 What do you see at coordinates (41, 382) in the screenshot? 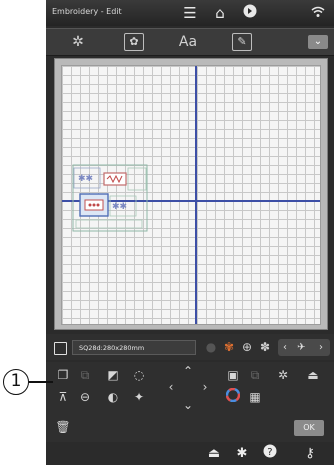
I see `callout-leader-line` at bounding box center [41, 382].